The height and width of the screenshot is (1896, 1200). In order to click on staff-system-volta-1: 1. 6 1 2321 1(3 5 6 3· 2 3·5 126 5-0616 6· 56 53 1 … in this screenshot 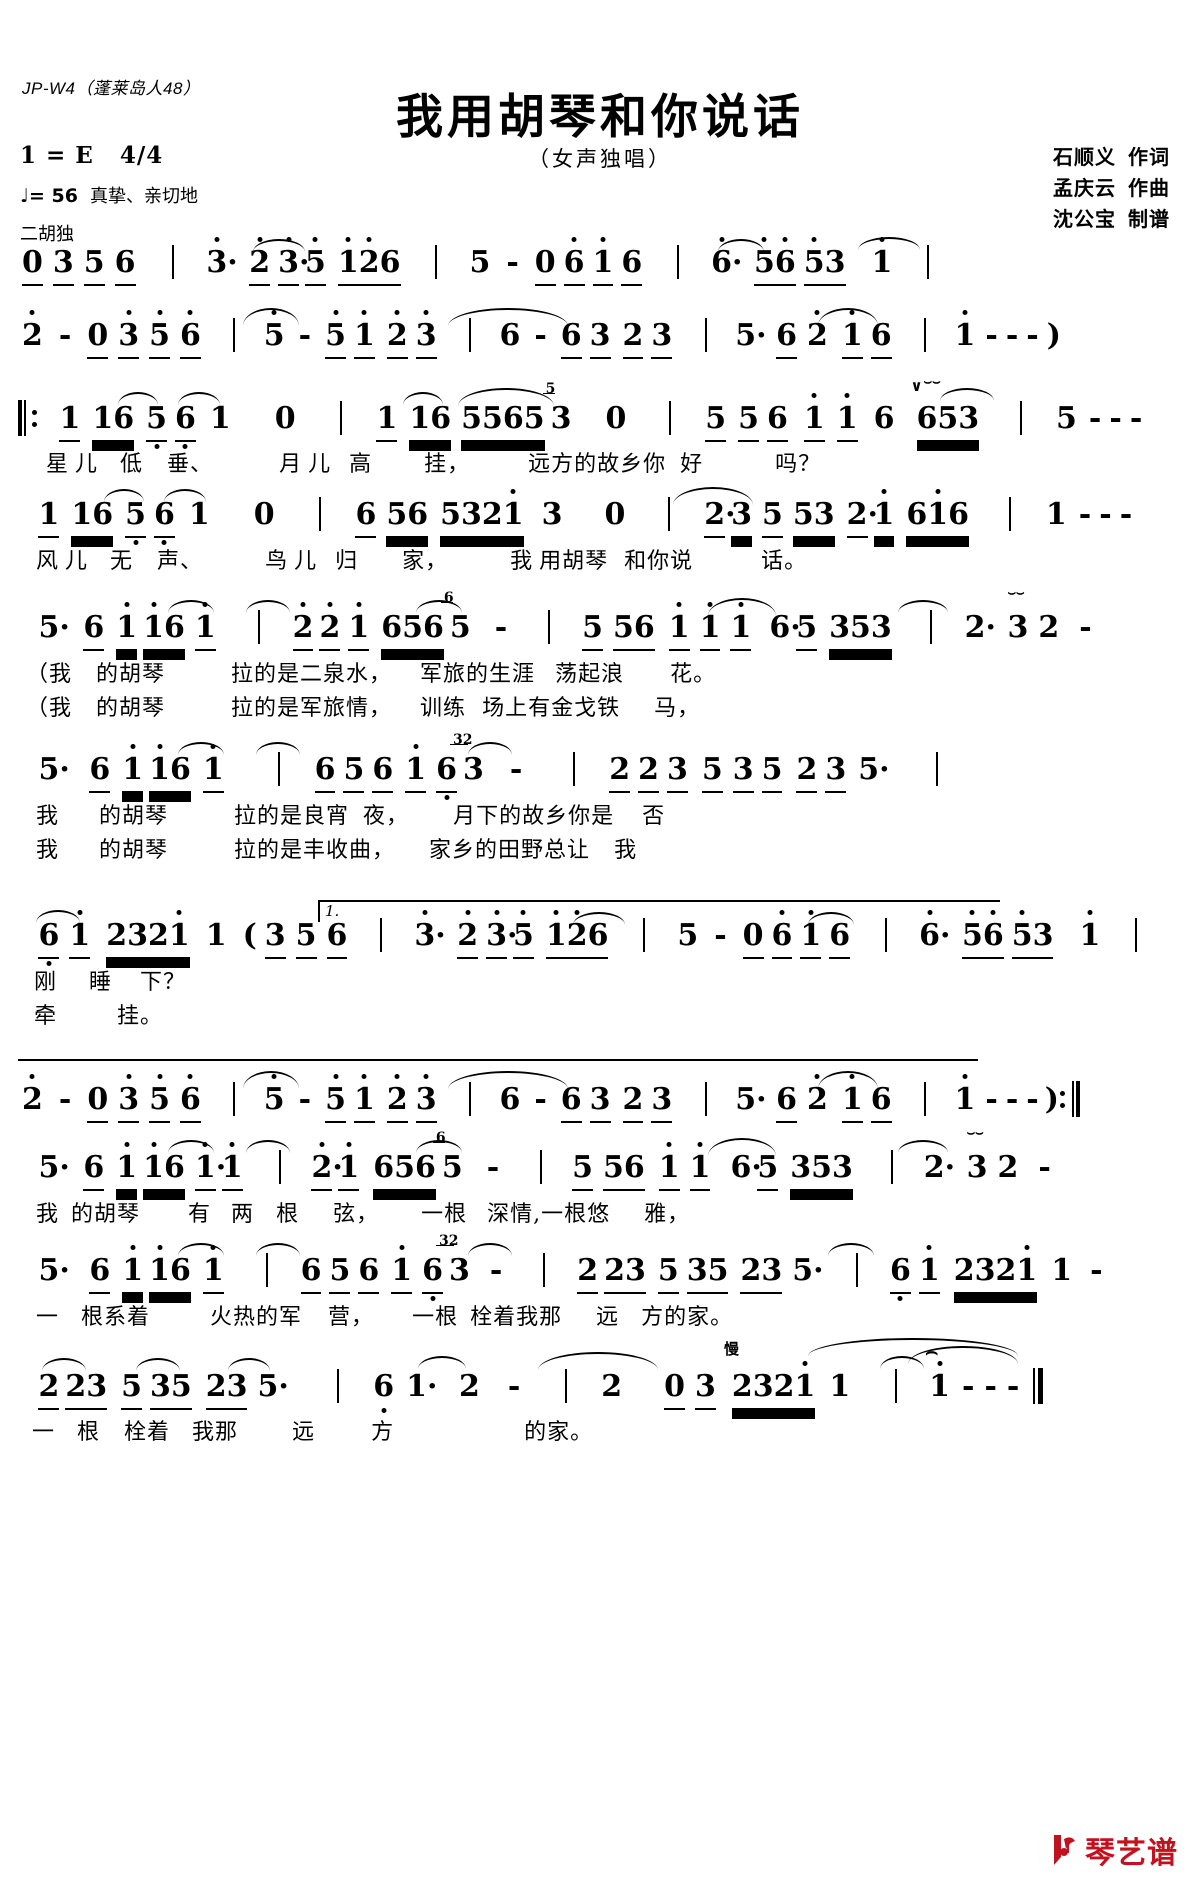, I will do `click(600, 965)`.